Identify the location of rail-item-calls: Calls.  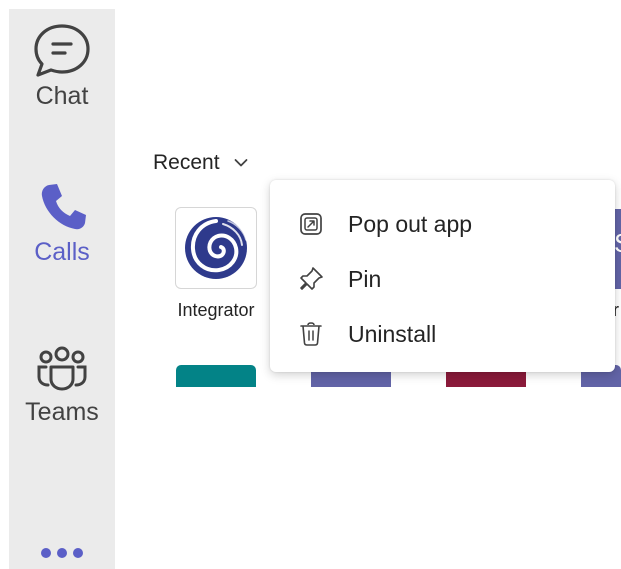
(62, 223).